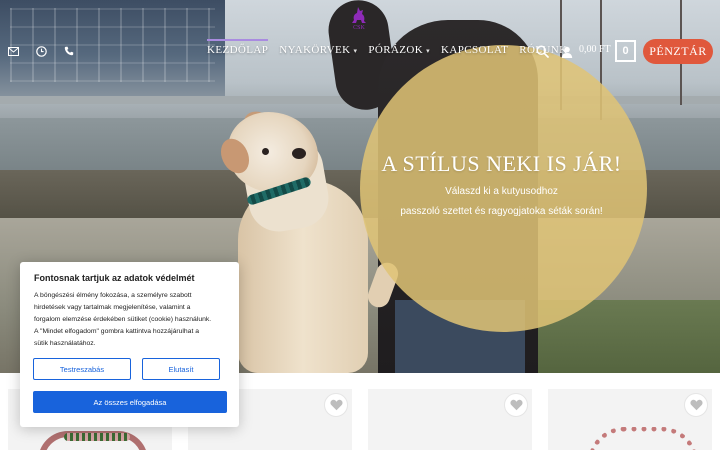 The width and height of the screenshot is (720, 450). What do you see at coordinates (130, 402) in the screenshot?
I see `accept-all-button: Az összes elfogadása` at bounding box center [130, 402].